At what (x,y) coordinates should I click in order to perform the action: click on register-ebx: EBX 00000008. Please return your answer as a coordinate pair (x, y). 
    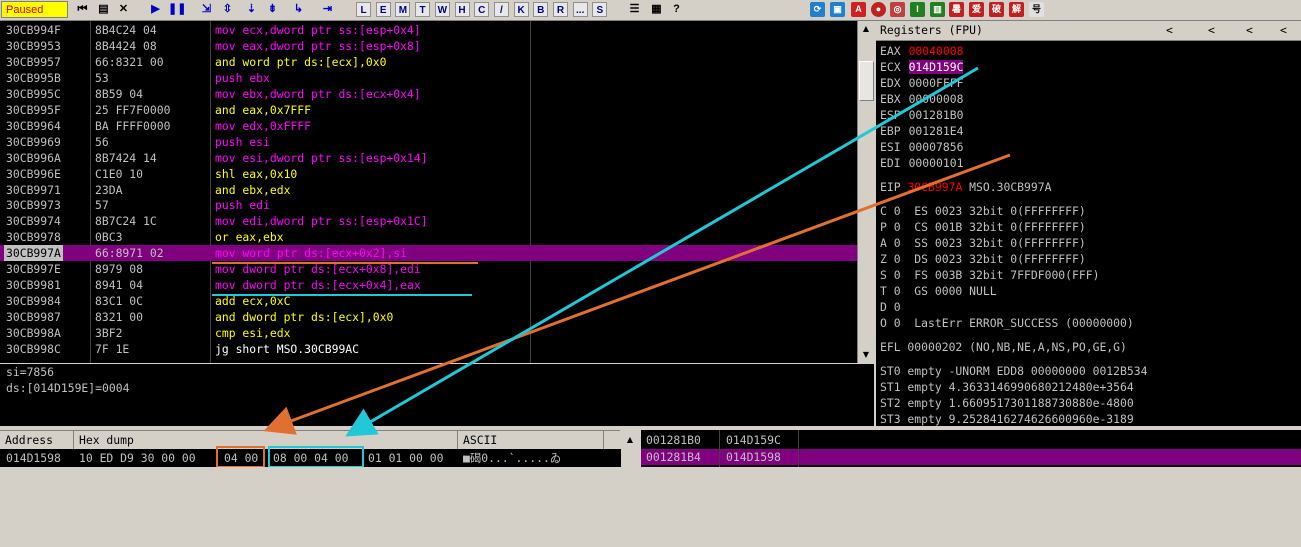
    Looking at the image, I should click on (921, 99).